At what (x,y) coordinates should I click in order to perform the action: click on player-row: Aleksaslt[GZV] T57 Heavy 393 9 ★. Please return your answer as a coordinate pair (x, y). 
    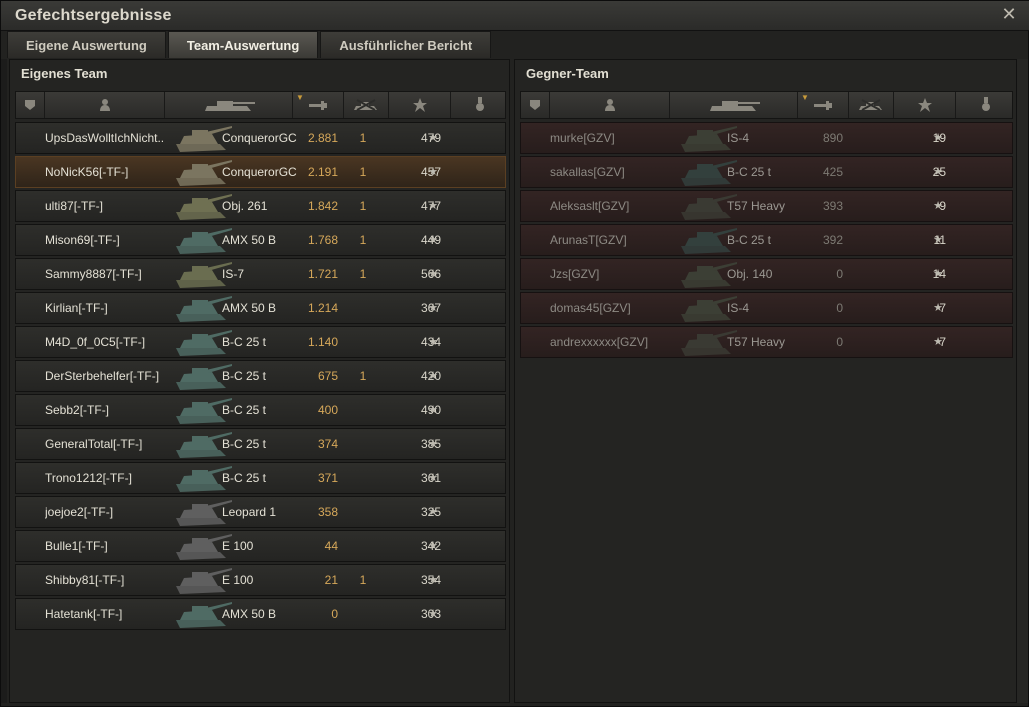
    Looking at the image, I should click on (766, 206).